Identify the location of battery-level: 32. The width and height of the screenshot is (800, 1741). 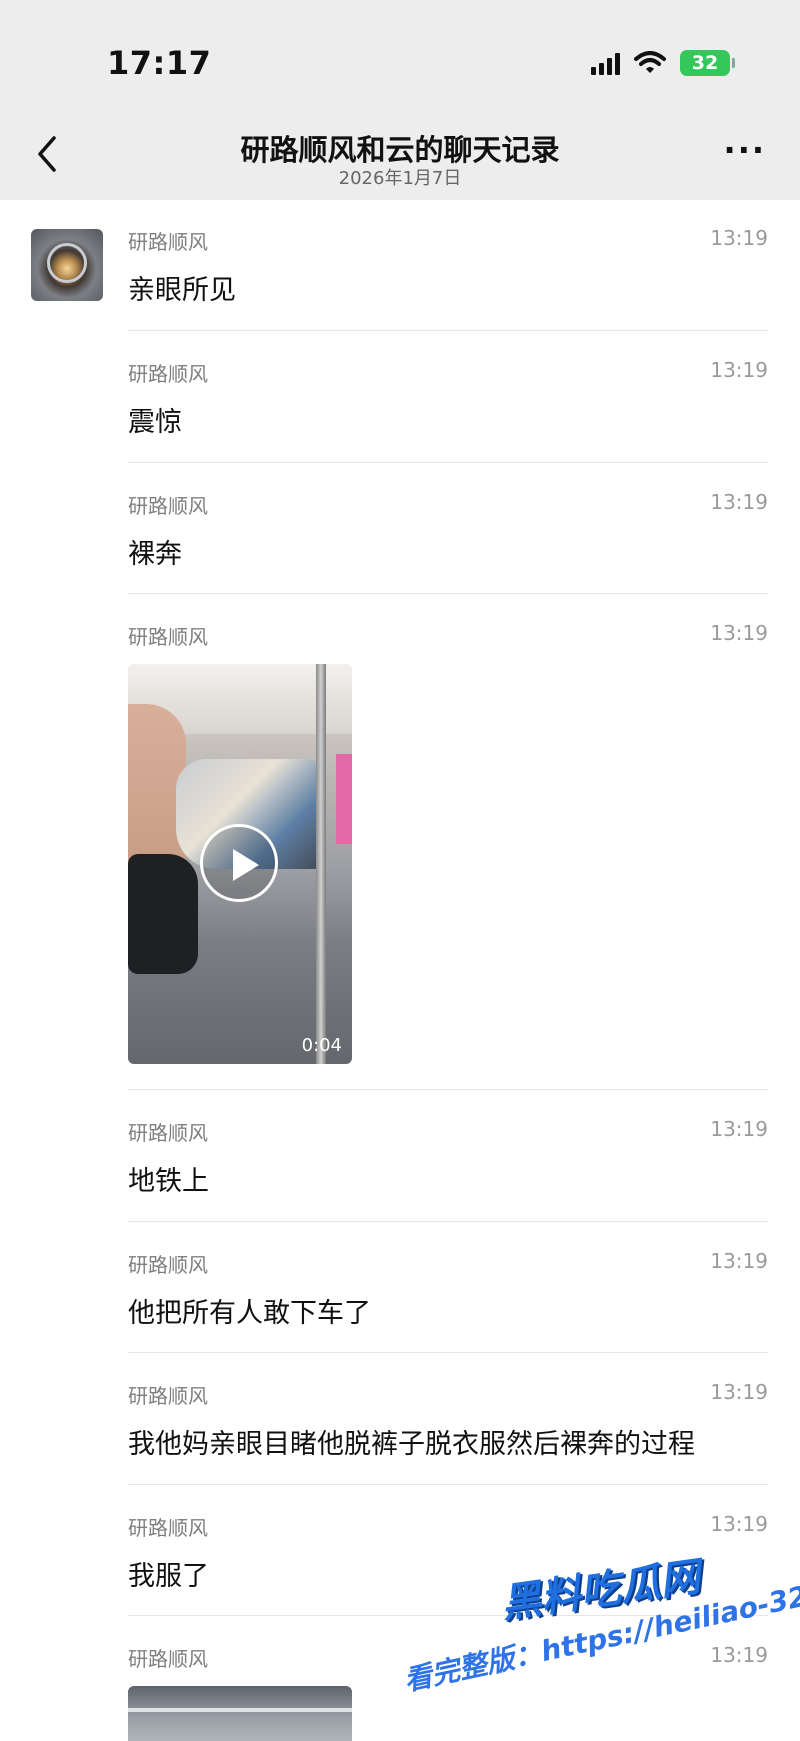
(705, 63).